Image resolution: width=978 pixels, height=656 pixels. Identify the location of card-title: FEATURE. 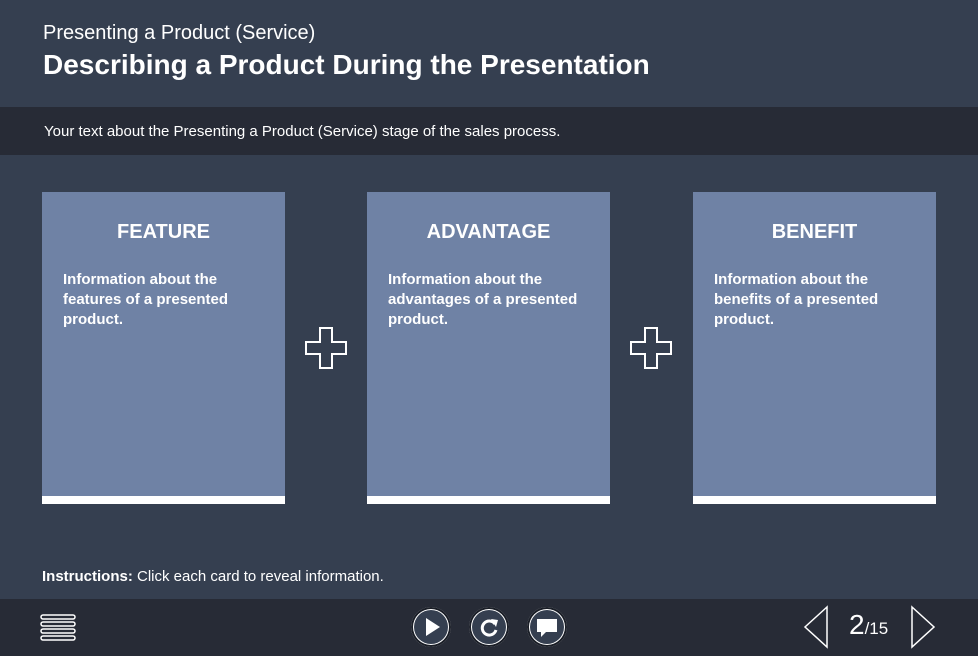
(163, 232).